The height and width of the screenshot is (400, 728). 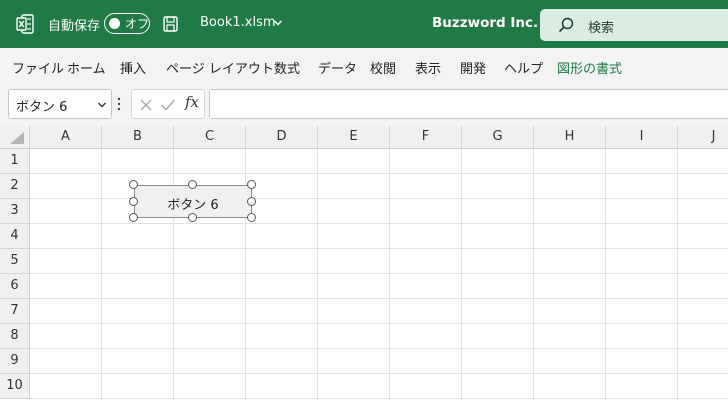 I want to click on file-name: Book1.xlsm, so click(x=238, y=22).